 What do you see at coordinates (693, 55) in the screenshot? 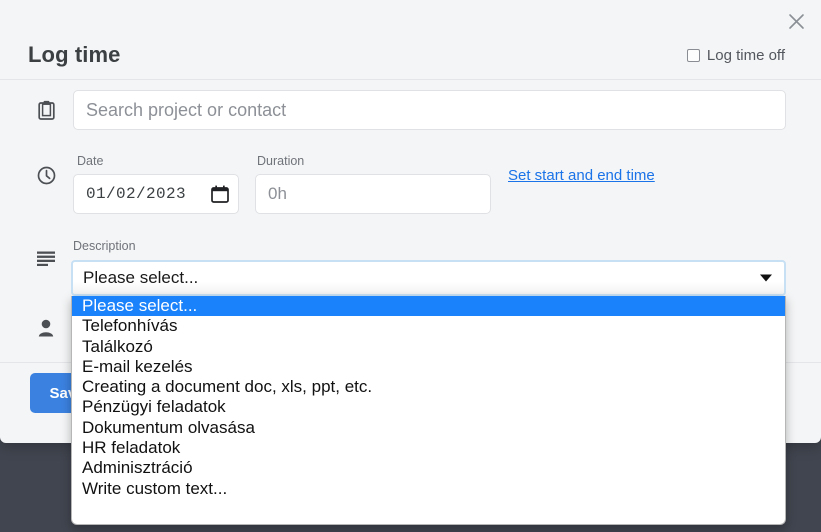
I see `log-time-off-checkbox` at bounding box center [693, 55].